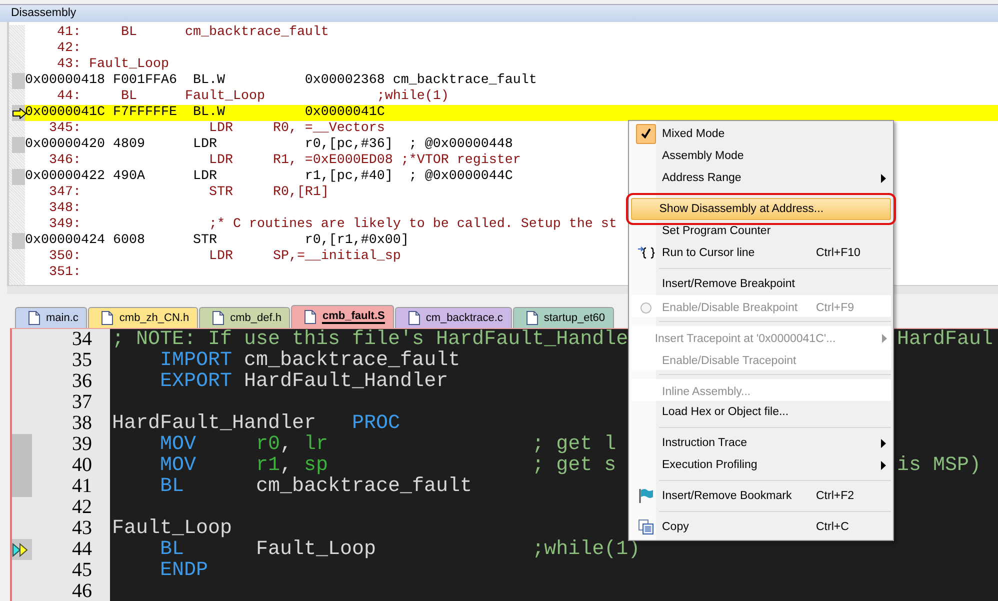 This screenshot has width=998, height=601. What do you see at coordinates (21, 549) in the screenshot?
I see `double-arrow-icon` at bounding box center [21, 549].